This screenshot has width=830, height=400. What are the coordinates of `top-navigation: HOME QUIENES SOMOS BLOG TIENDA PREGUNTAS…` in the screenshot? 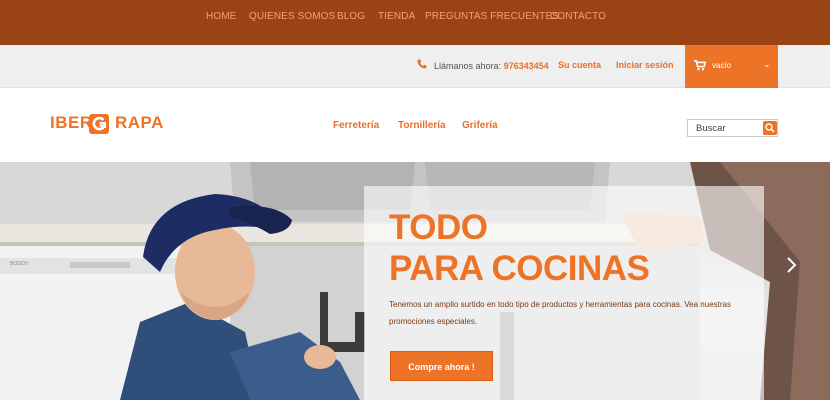 It's located at (415, 22).